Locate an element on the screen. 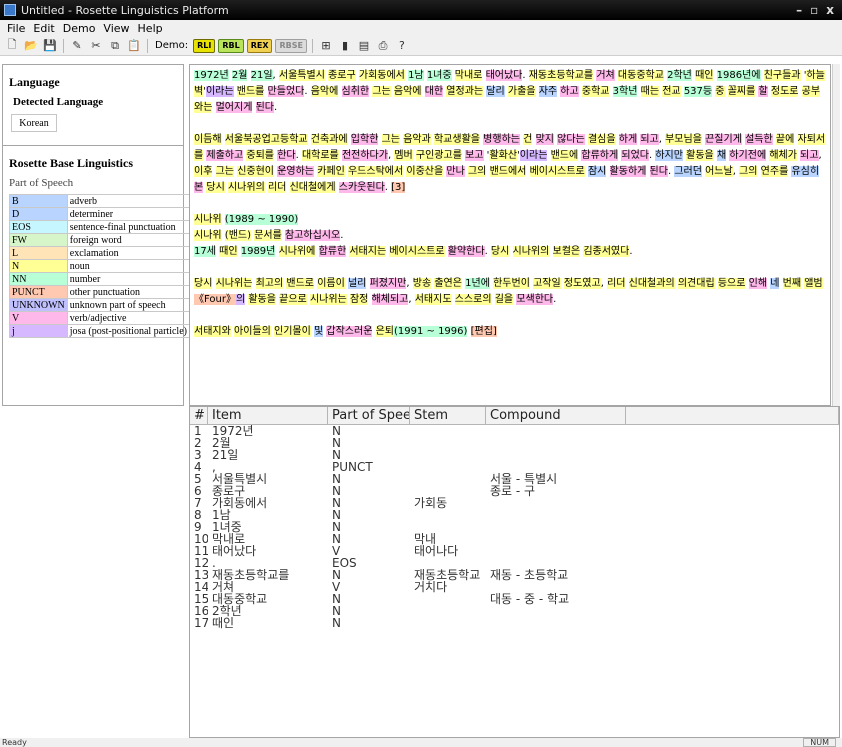  token-highlight: 정도로 is located at coordinates (784, 91).